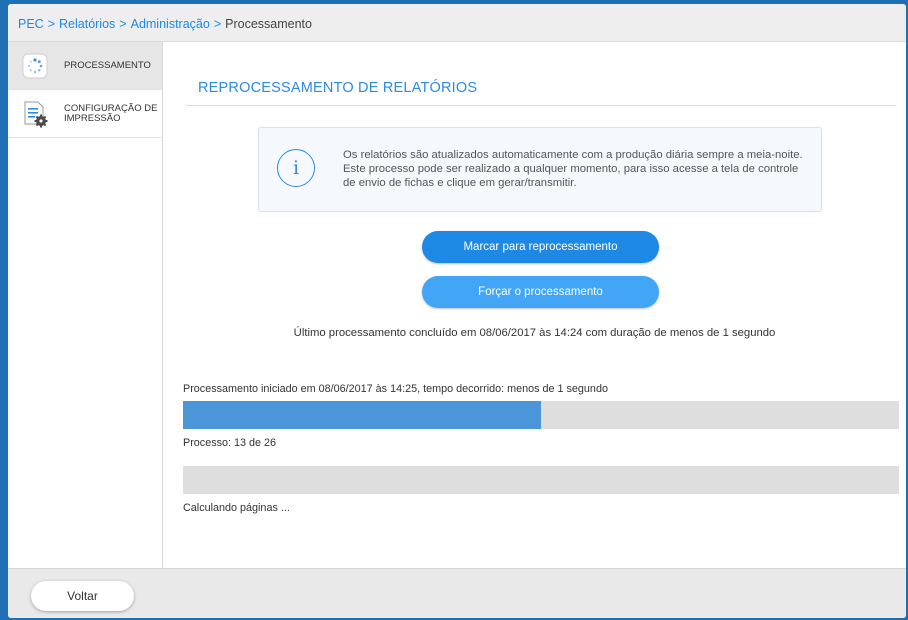 The image size is (908, 620). Describe the element at coordinates (540, 292) in the screenshot. I see `force-process-button: Forçar o processamento` at that location.